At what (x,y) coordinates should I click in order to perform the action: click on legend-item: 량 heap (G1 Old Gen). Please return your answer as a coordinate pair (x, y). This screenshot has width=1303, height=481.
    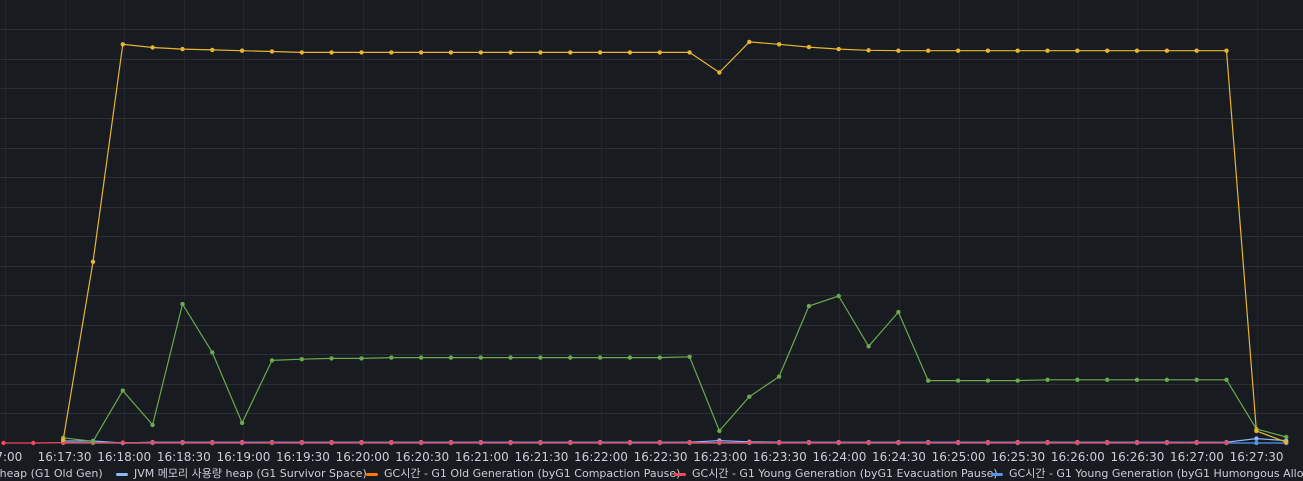
    Looking at the image, I should click on (51, 473).